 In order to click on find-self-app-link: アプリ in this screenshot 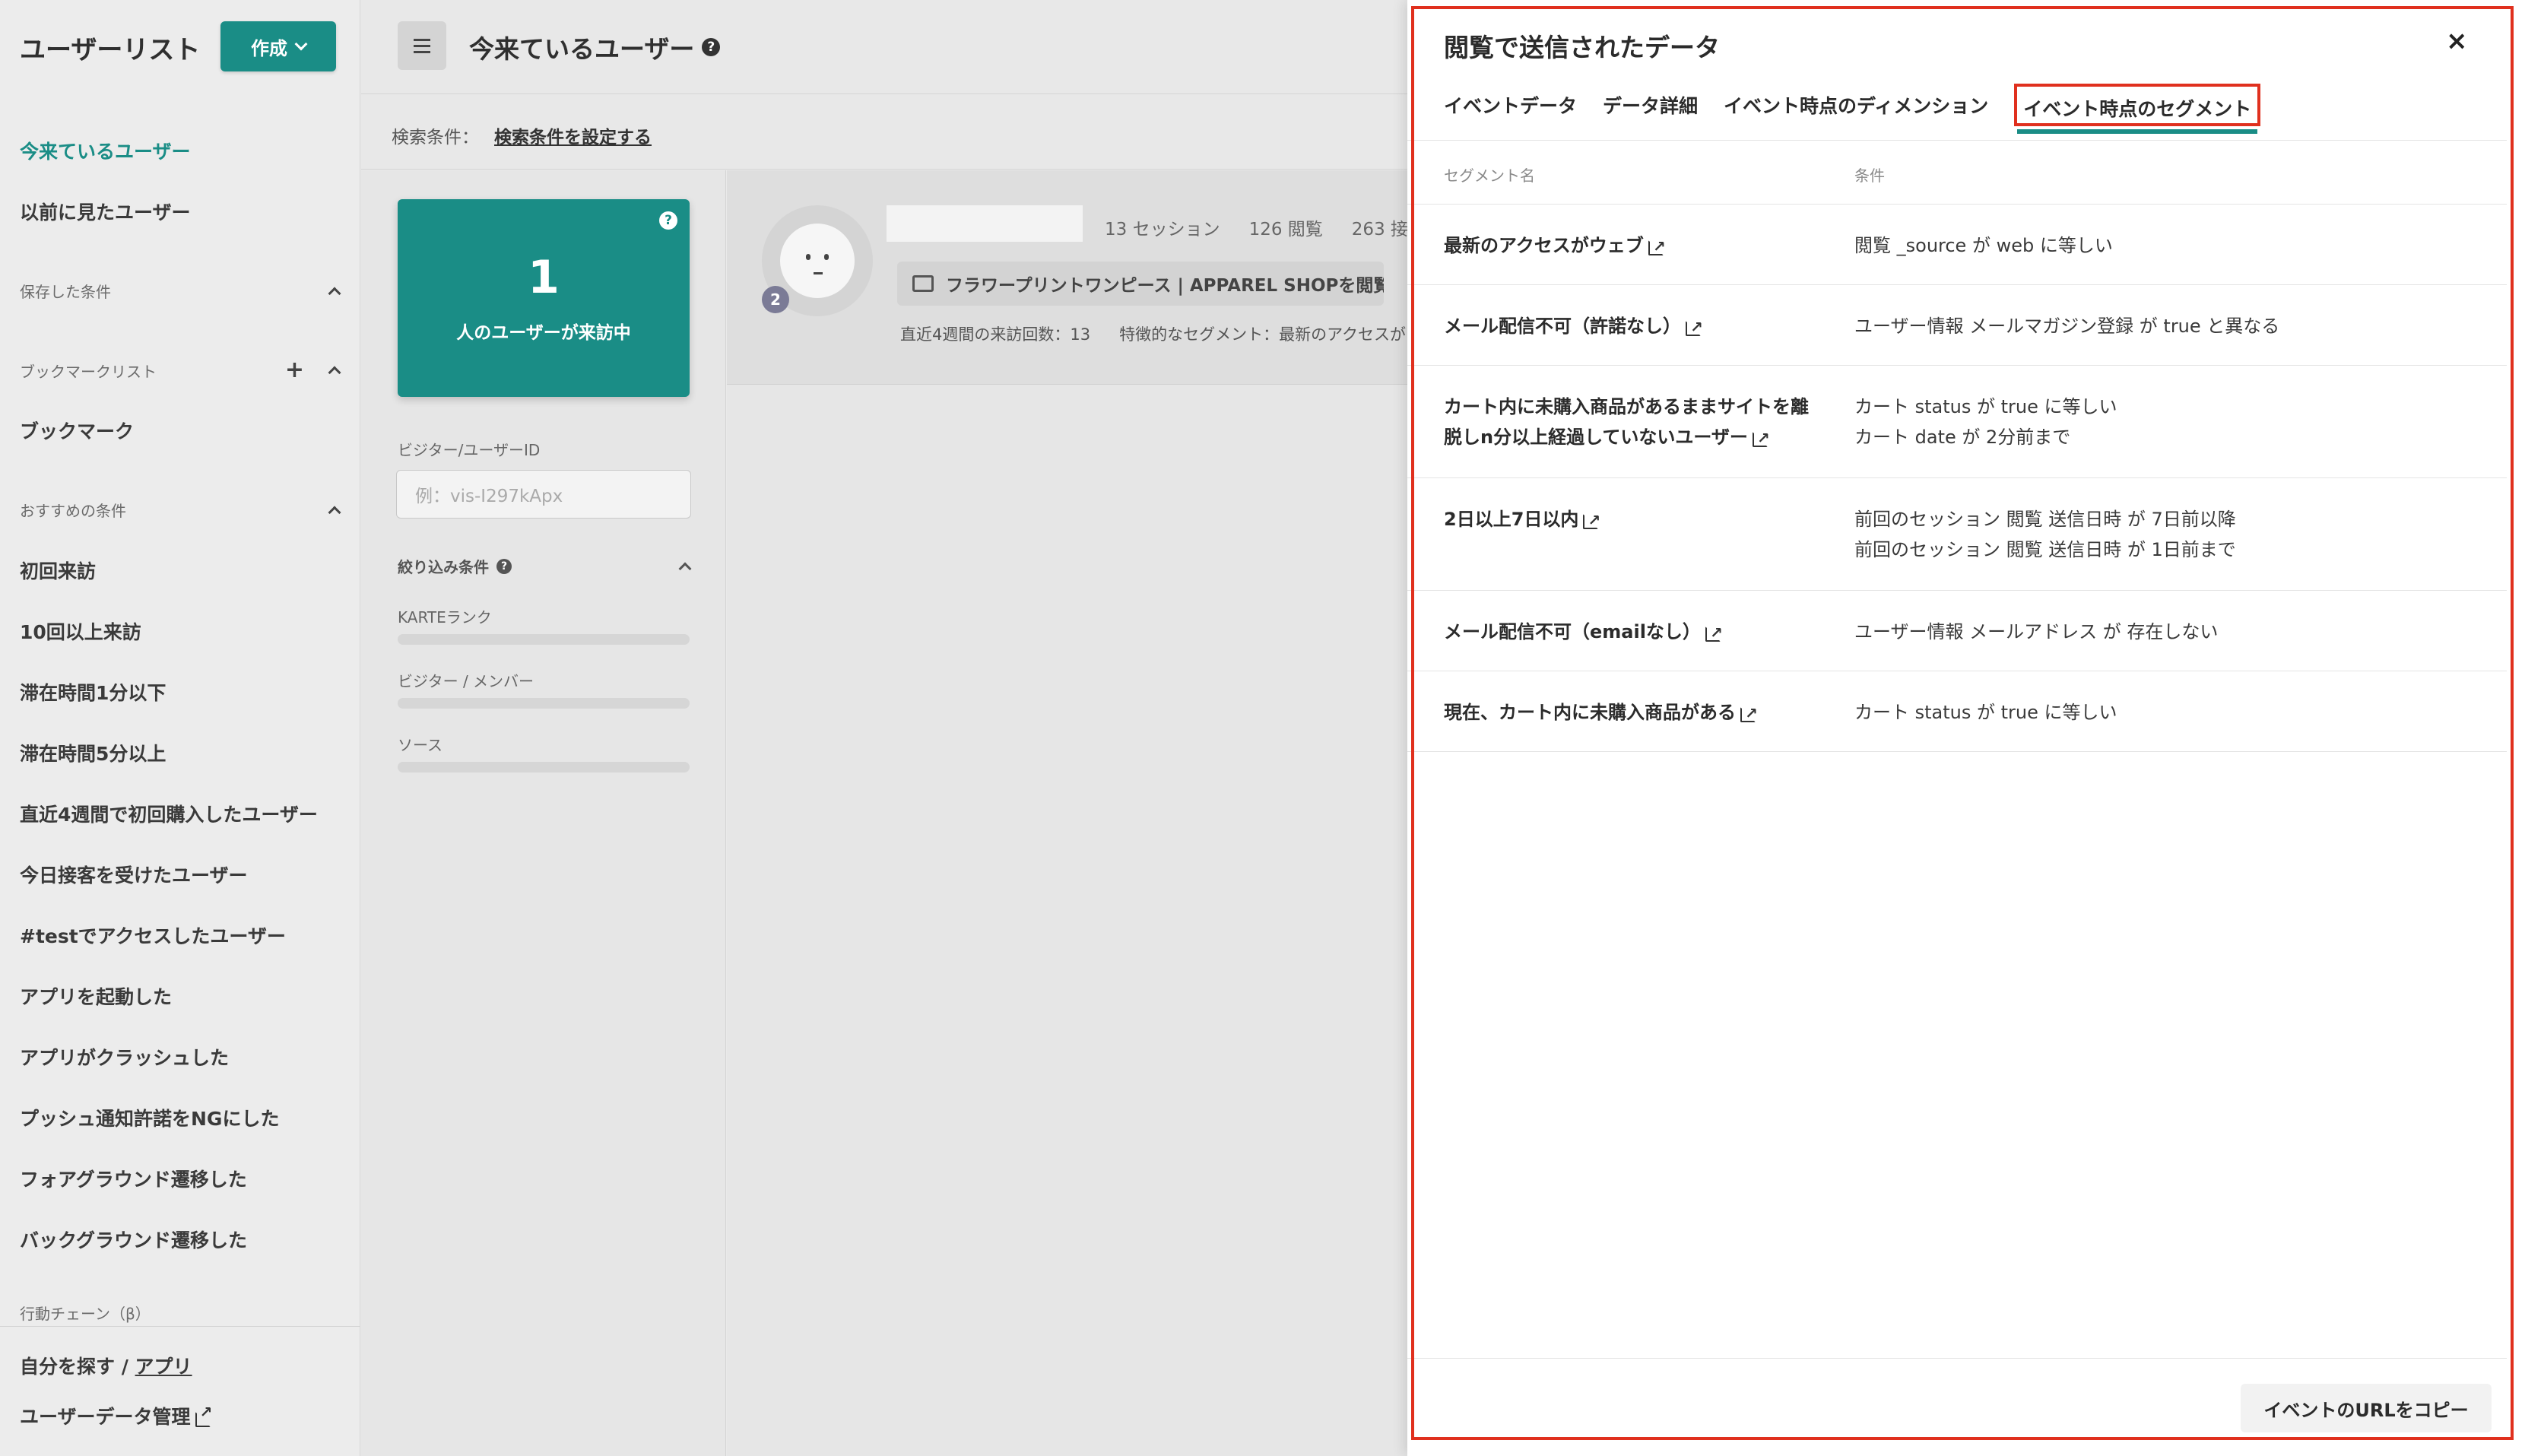, I will do `click(163, 1367)`.